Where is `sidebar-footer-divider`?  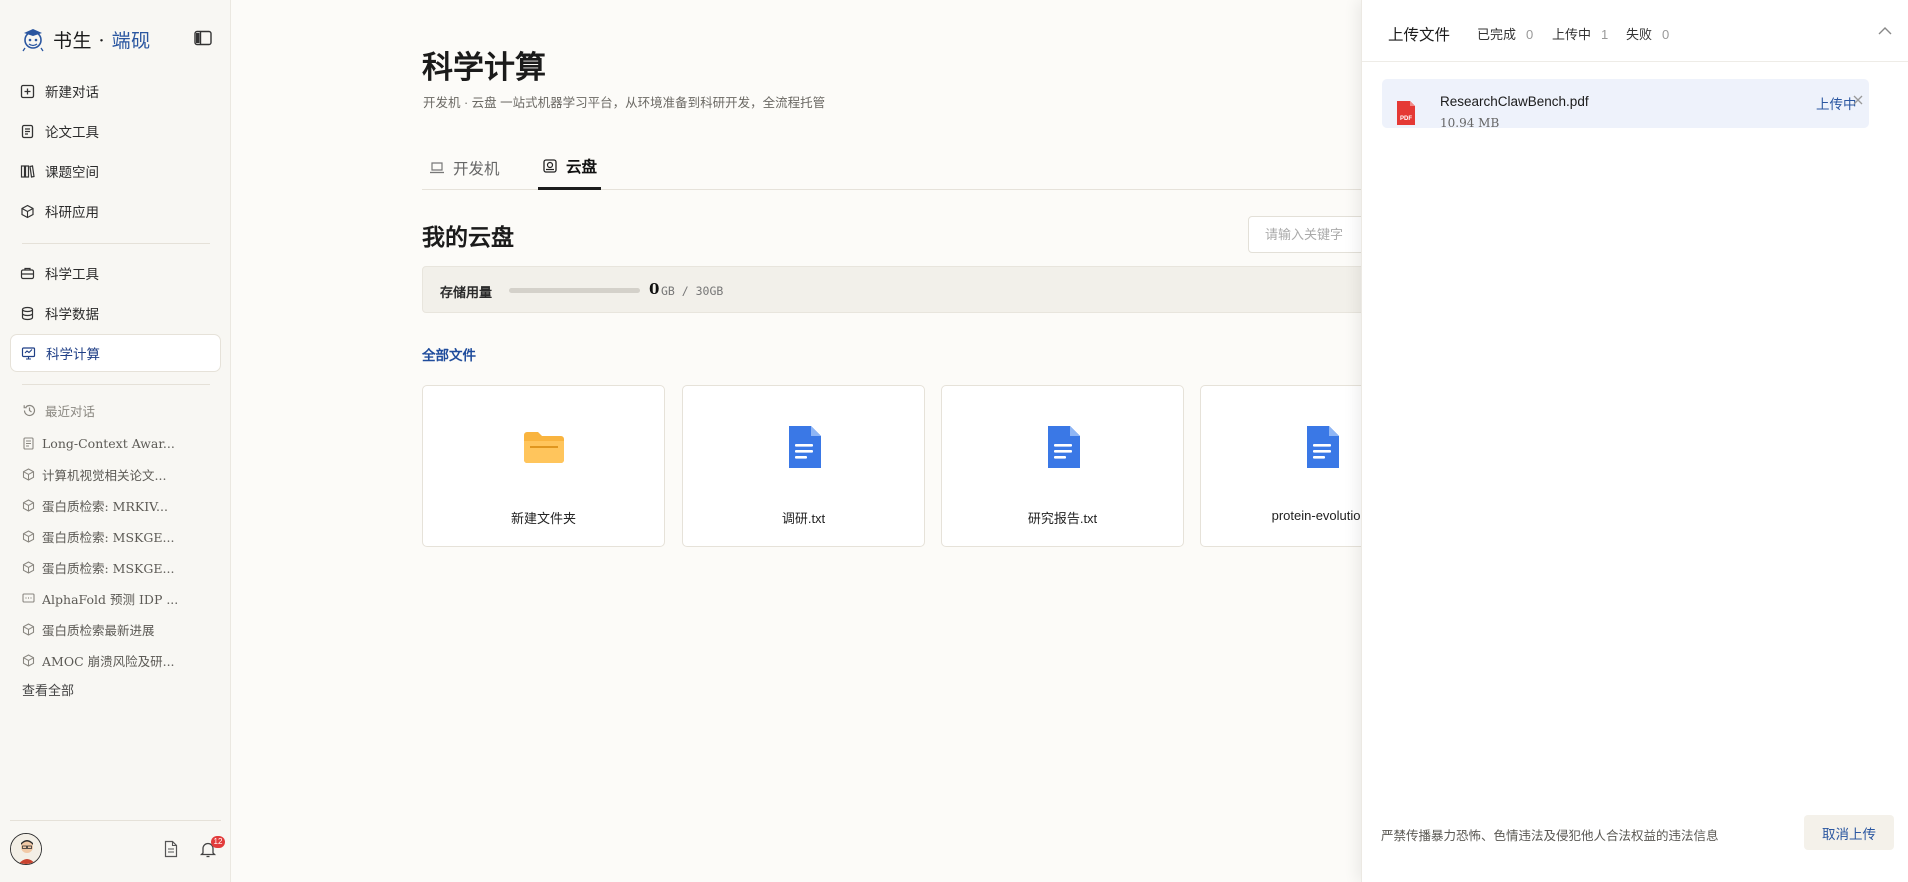 sidebar-footer-divider is located at coordinates (115, 820).